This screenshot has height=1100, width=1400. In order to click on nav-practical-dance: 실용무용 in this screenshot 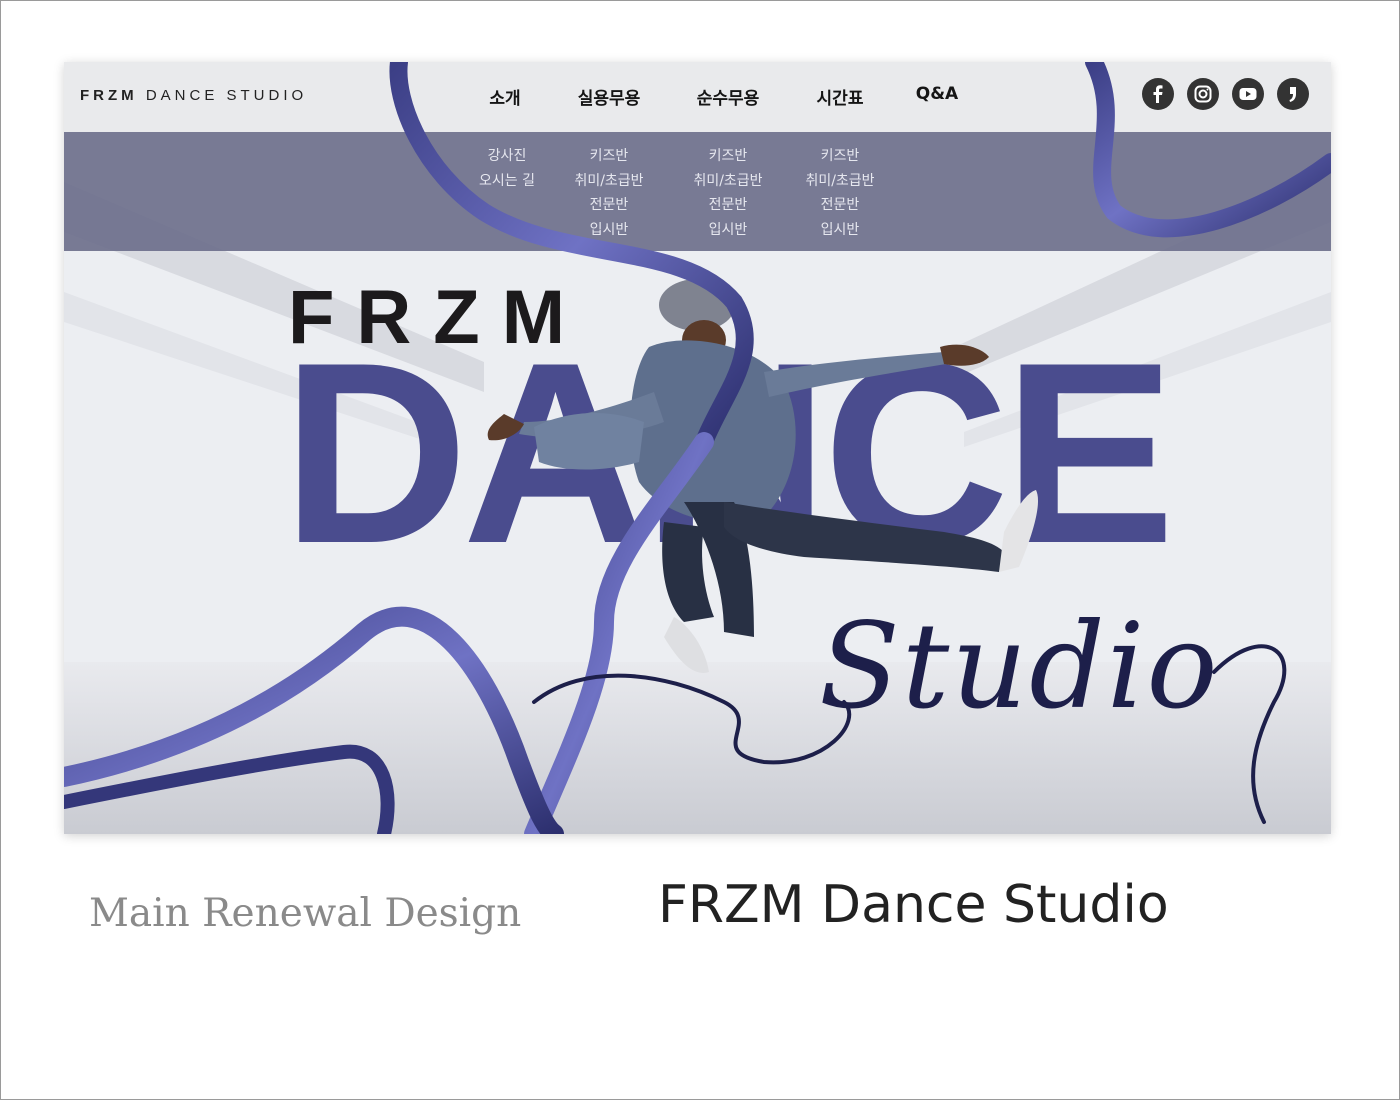, I will do `click(609, 96)`.